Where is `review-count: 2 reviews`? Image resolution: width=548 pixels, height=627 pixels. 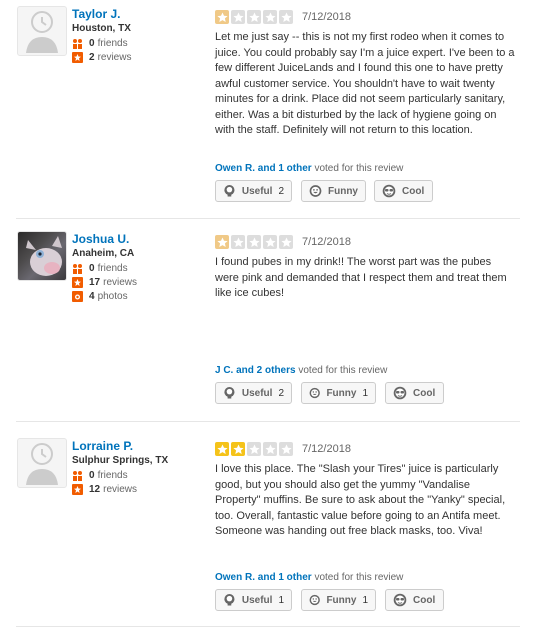 review-count: 2 reviews is located at coordinates (101, 57).